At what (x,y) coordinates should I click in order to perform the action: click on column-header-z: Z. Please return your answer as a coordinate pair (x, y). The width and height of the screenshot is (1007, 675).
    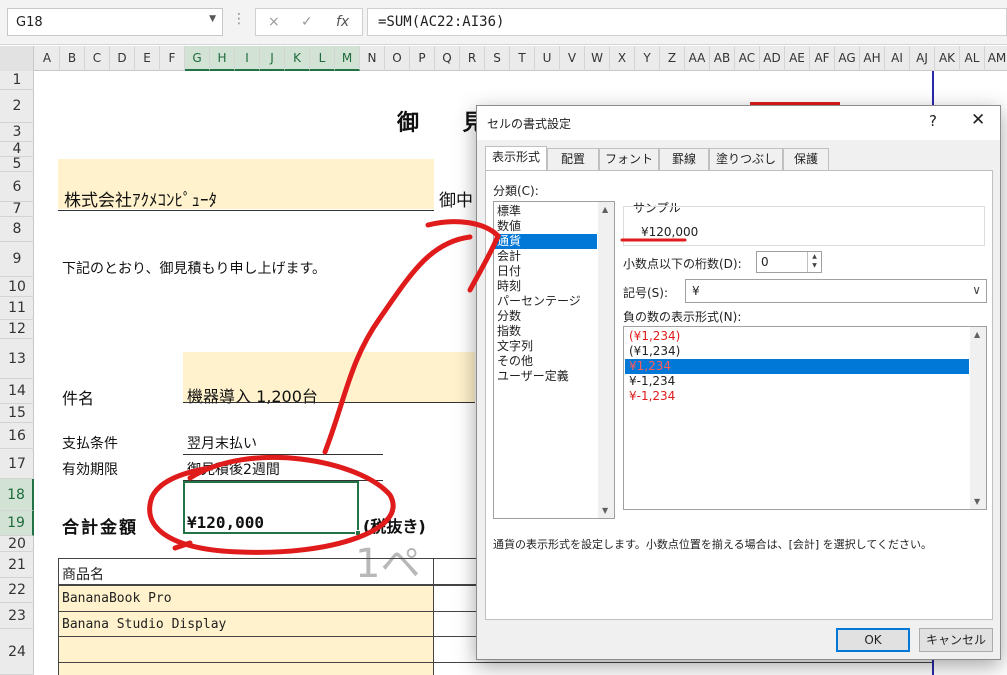
    Looking at the image, I should click on (672, 58).